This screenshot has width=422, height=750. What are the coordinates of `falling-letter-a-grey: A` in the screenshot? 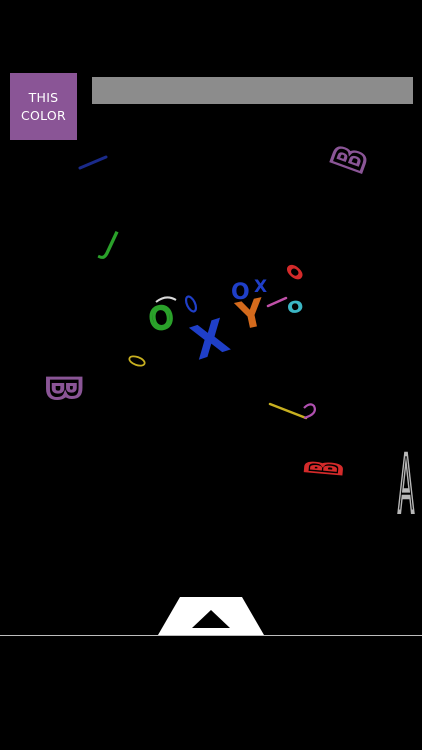 It's located at (406, 485).